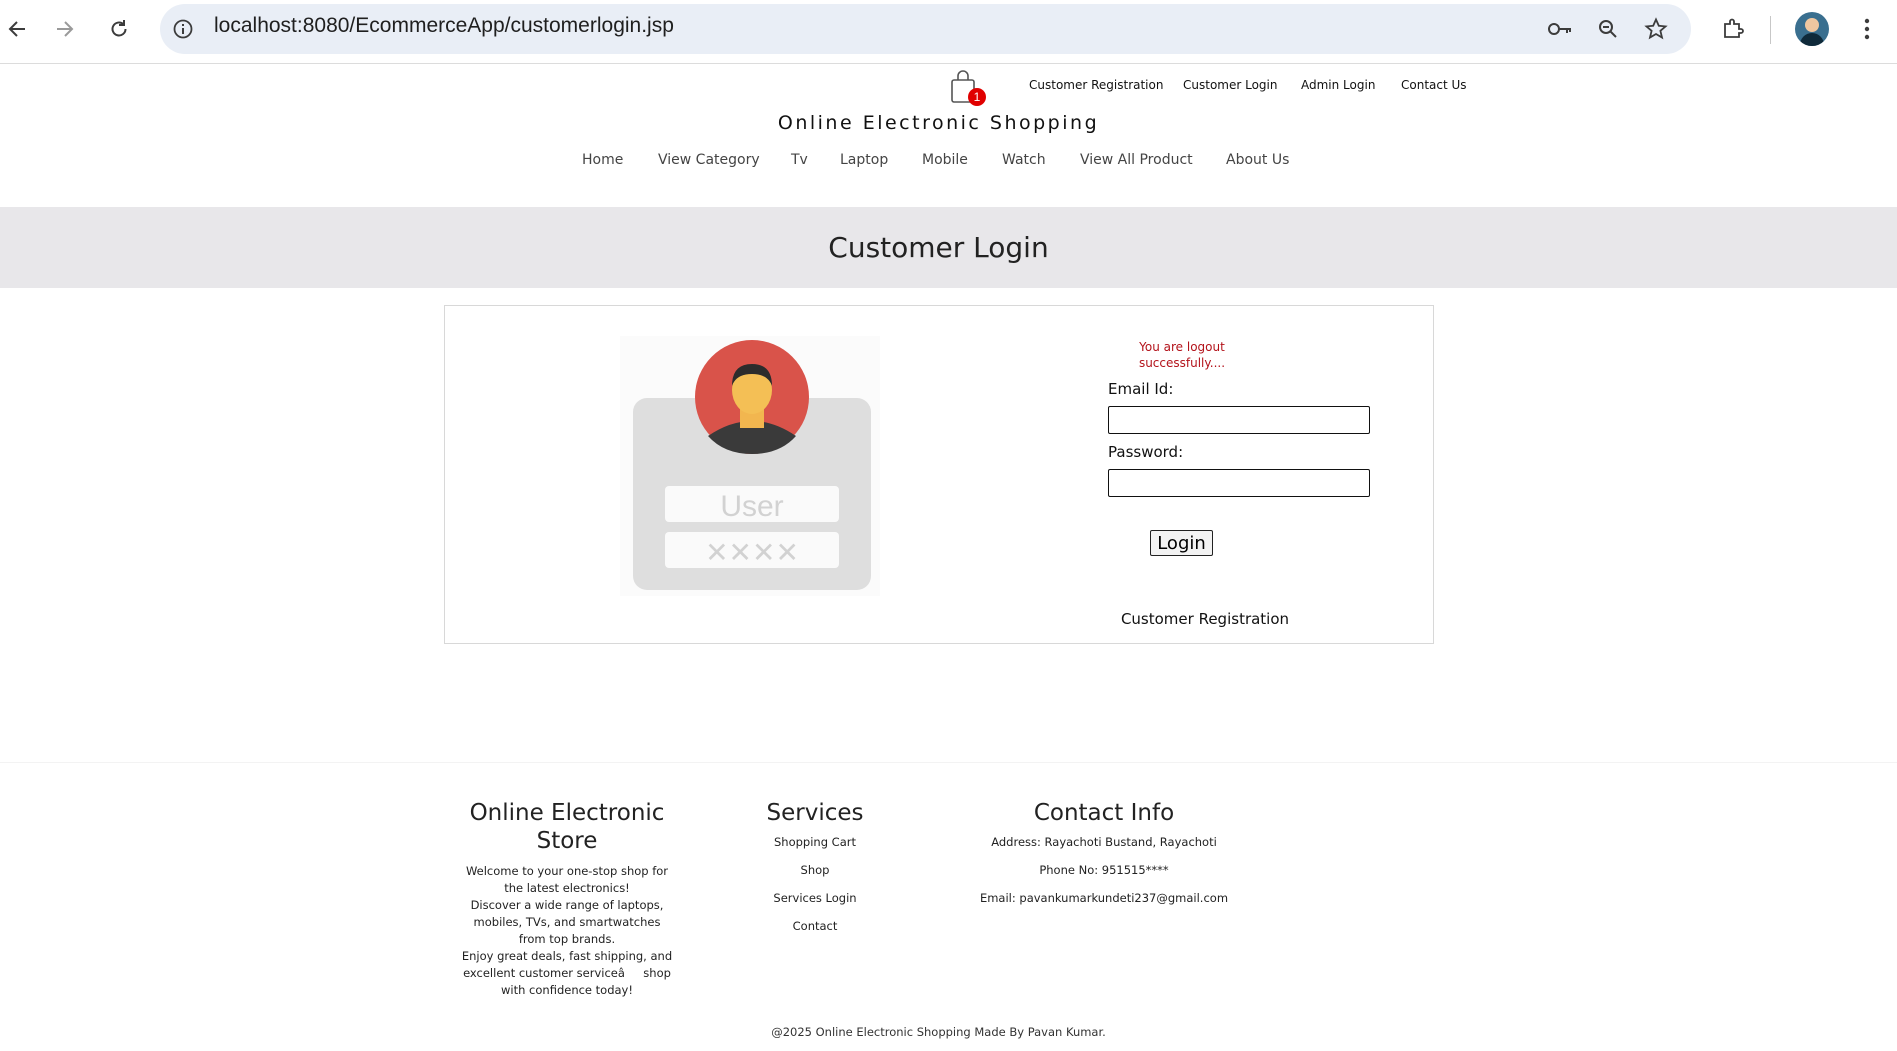  Describe the element at coordinates (1608, 29) in the screenshot. I see `zoom-icon` at that location.